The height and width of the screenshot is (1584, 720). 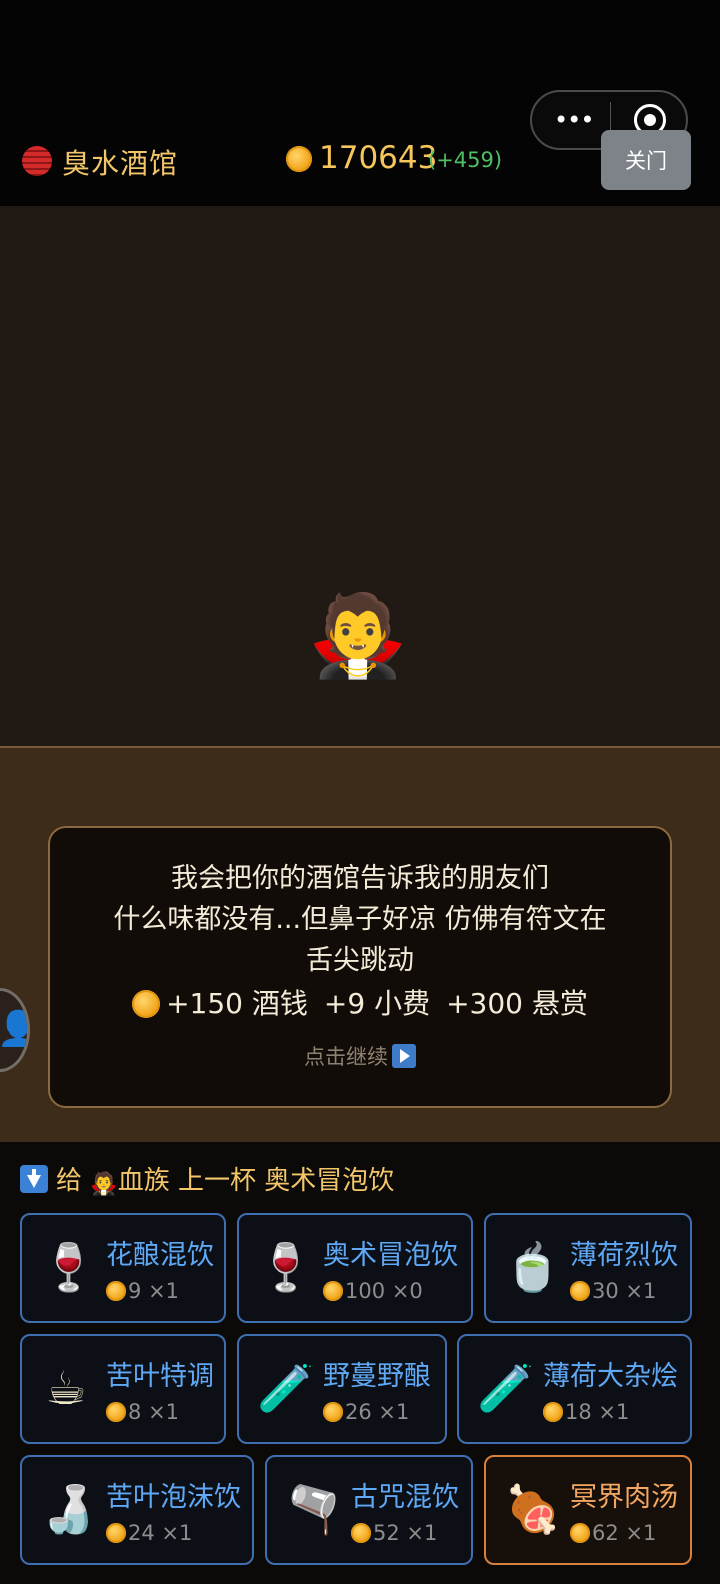 I want to click on continue-label: 点击继续, so click(x=346, y=1057).